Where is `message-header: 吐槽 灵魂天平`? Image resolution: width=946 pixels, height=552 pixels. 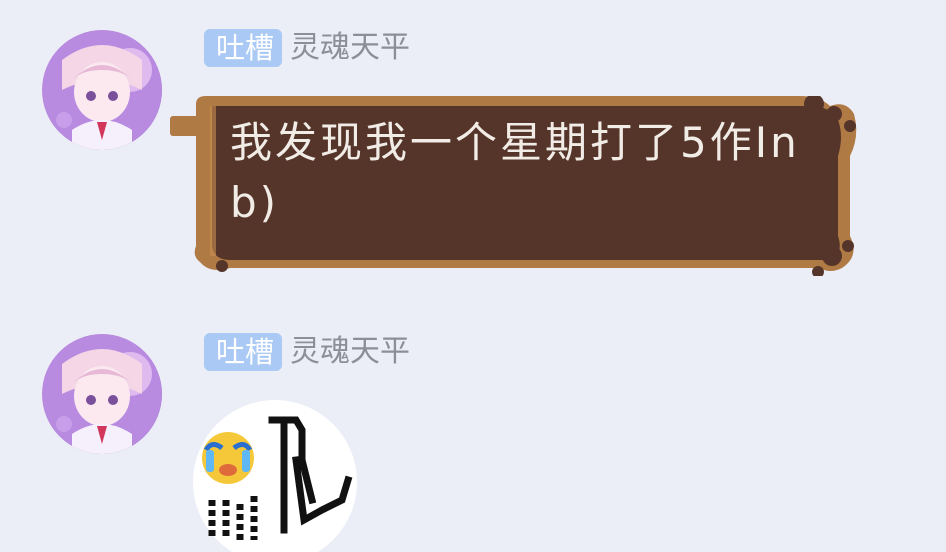
message-header: 吐槽 灵魂天平 is located at coordinates (307, 352).